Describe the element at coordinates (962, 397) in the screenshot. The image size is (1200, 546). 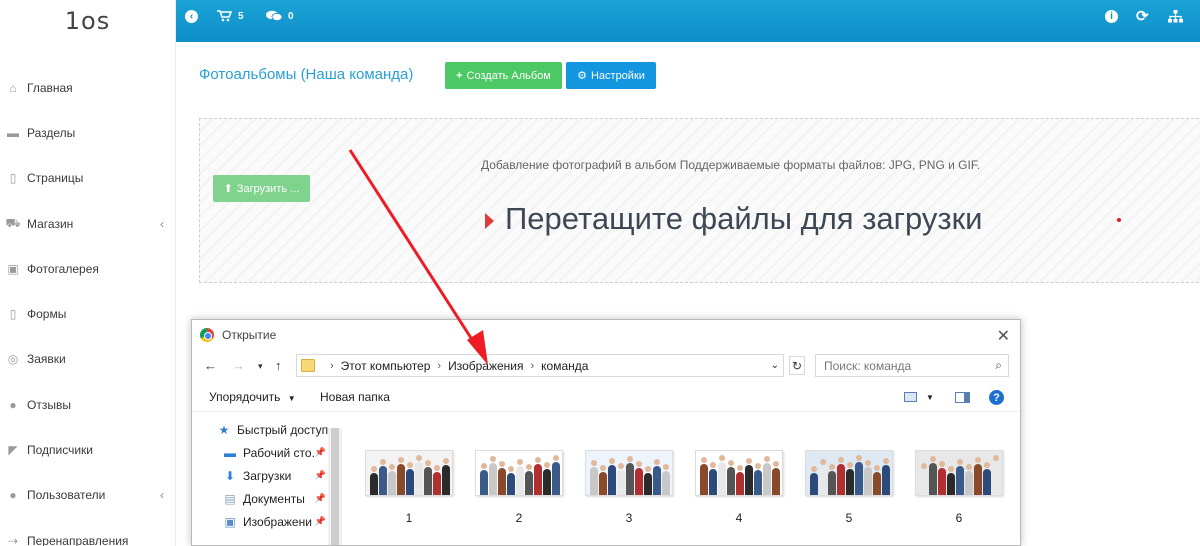
I see `preview-pane-icon` at that location.